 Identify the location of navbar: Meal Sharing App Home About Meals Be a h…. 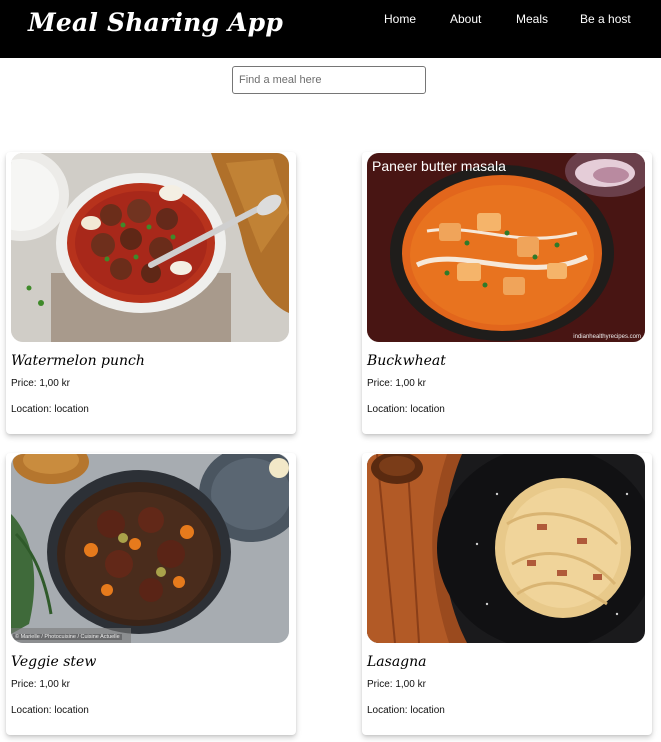
(330, 29).